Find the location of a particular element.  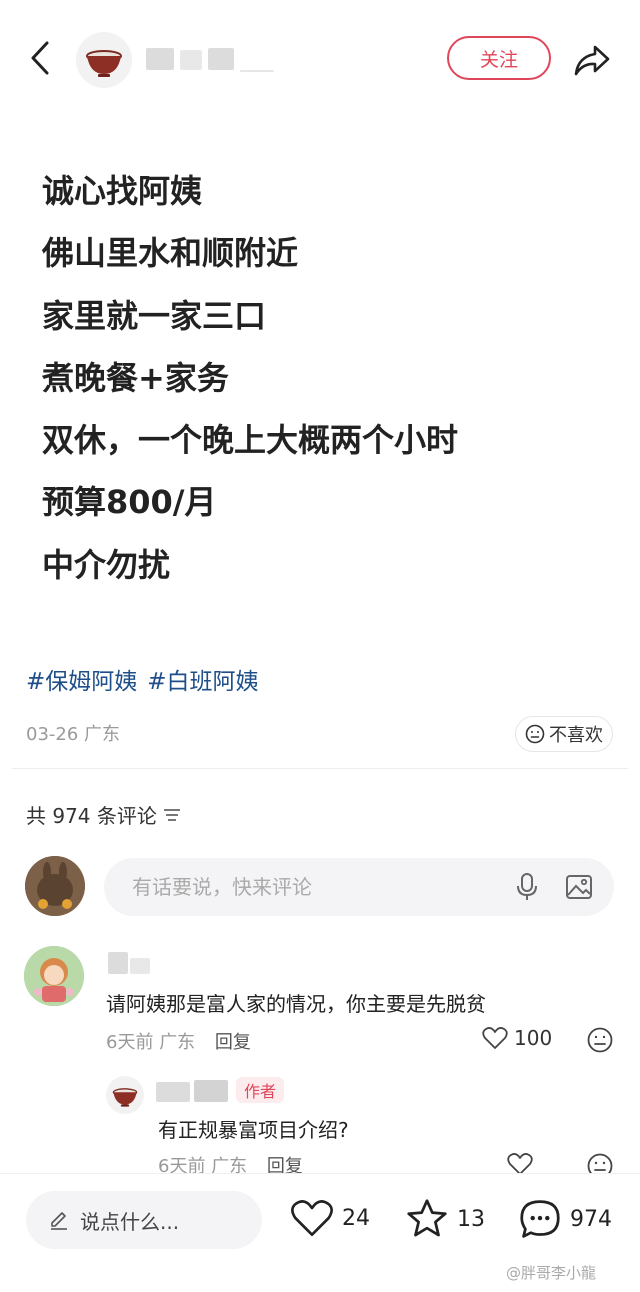

comment-bubble-icon is located at coordinates (540, 1219).